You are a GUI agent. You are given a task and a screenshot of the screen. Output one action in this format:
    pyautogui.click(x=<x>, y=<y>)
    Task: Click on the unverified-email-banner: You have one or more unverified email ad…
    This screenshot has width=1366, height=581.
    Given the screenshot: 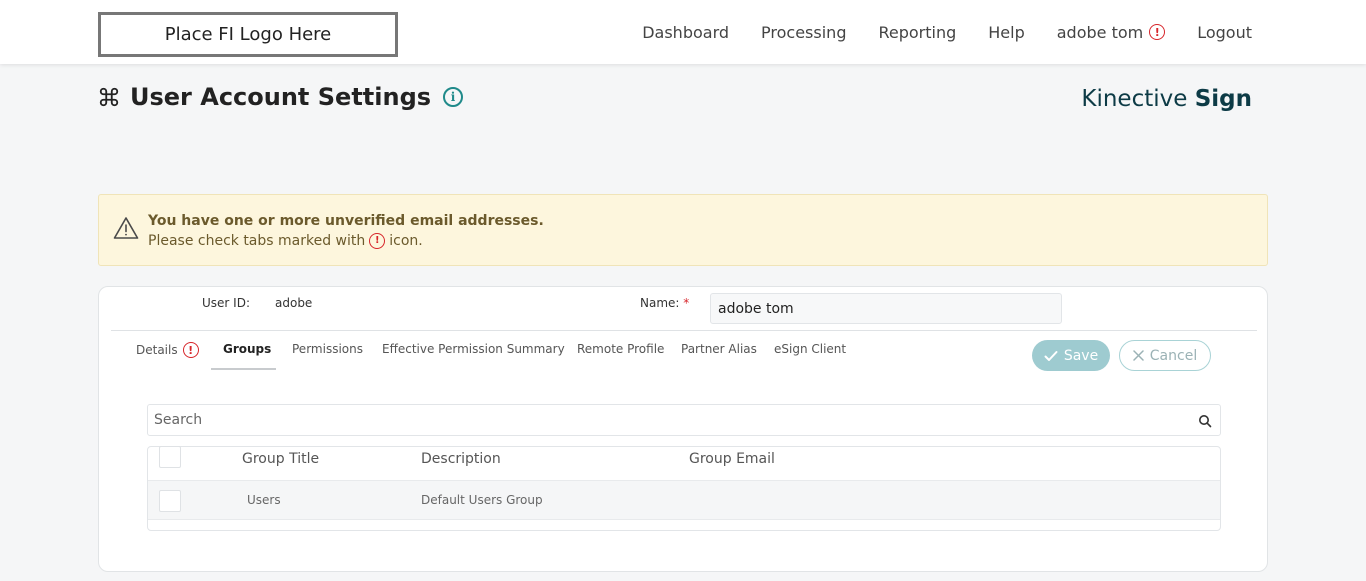 What is the action you would take?
    pyautogui.click(x=683, y=230)
    